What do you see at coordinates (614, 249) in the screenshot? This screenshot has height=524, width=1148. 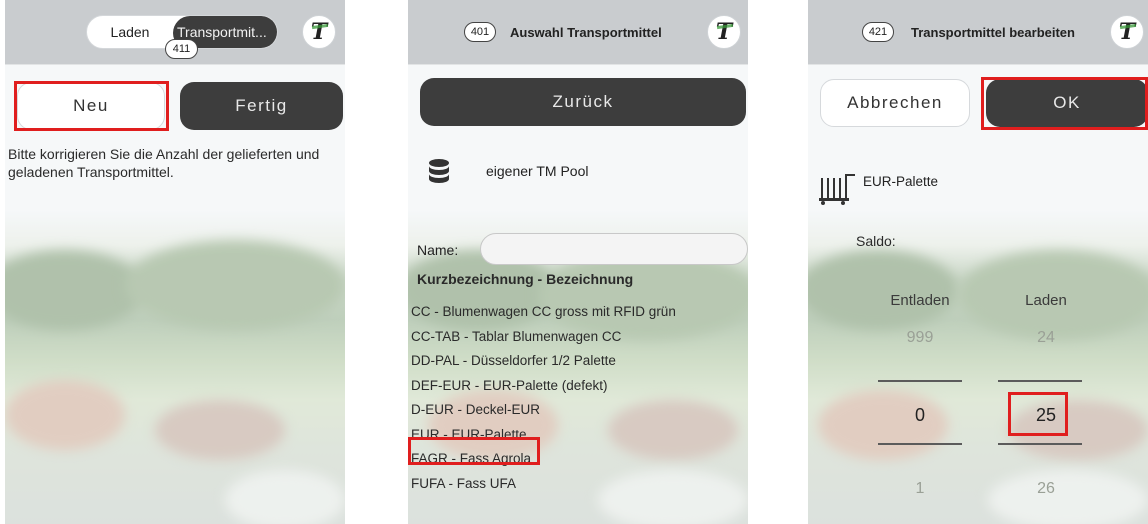 I see `name-search-input` at bounding box center [614, 249].